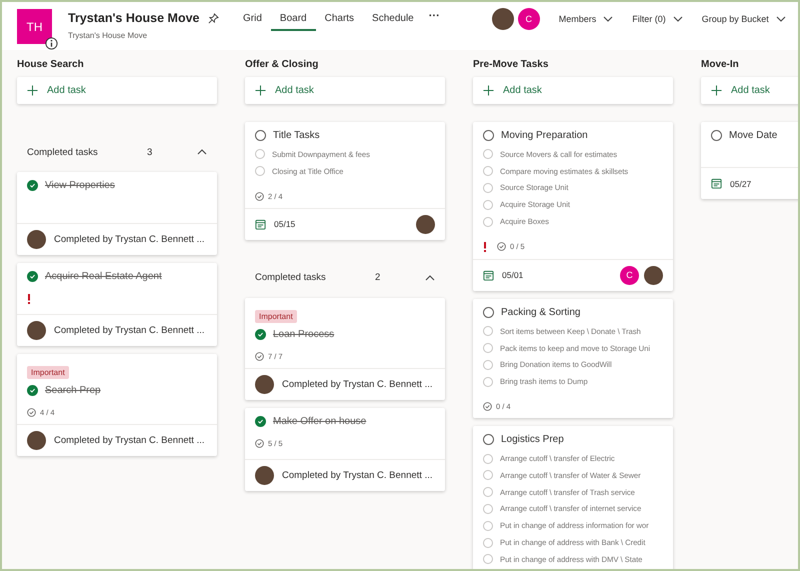  What do you see at coordinates (434, 16) in the screenshot?
I see `more-button: ···` at bounding box center [434, 16].